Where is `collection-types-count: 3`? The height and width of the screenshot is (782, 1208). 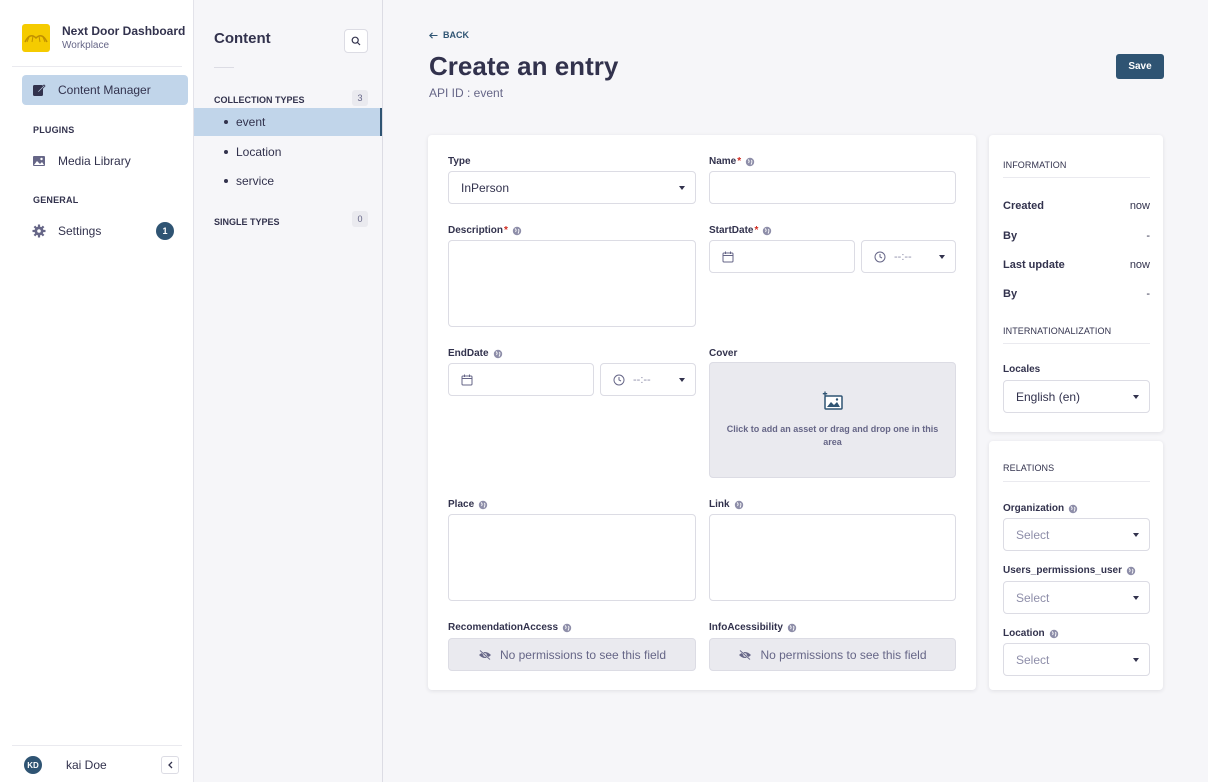 collection-types-count: 3 is located at coordinates (360, 98).